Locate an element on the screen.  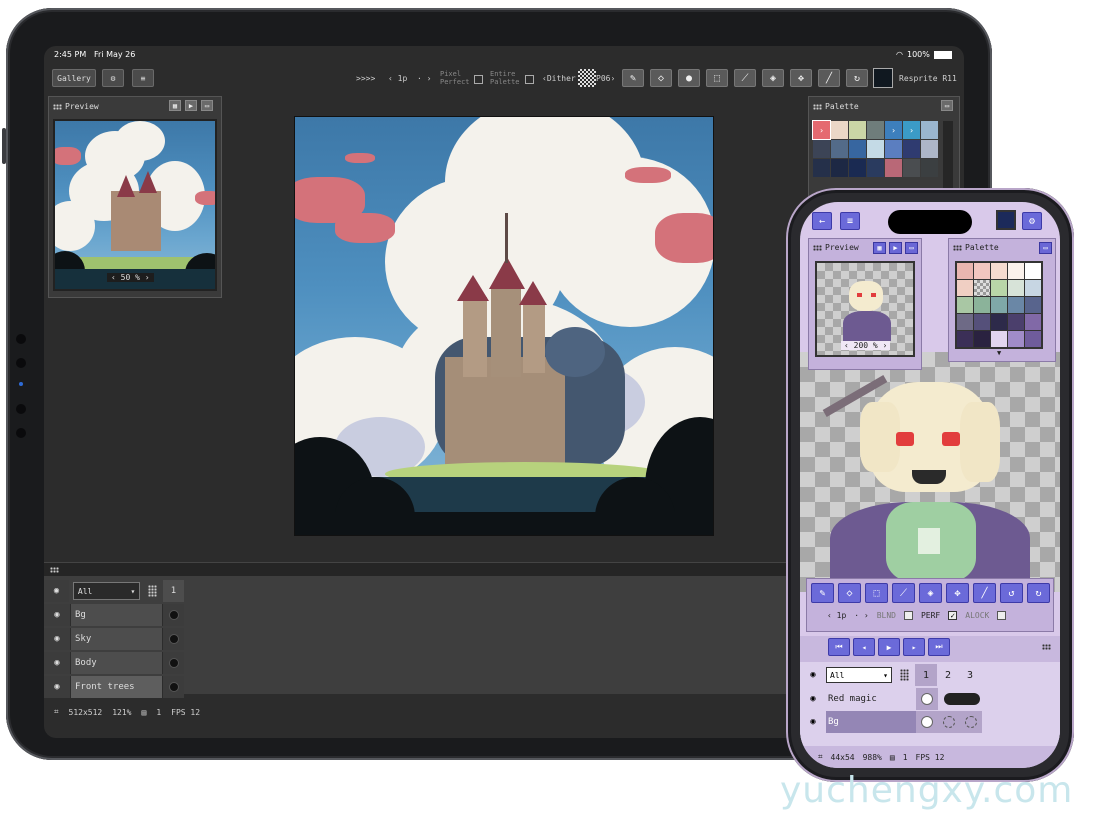
layer-row: ◉ Bg is located at coordinates (891, 722).